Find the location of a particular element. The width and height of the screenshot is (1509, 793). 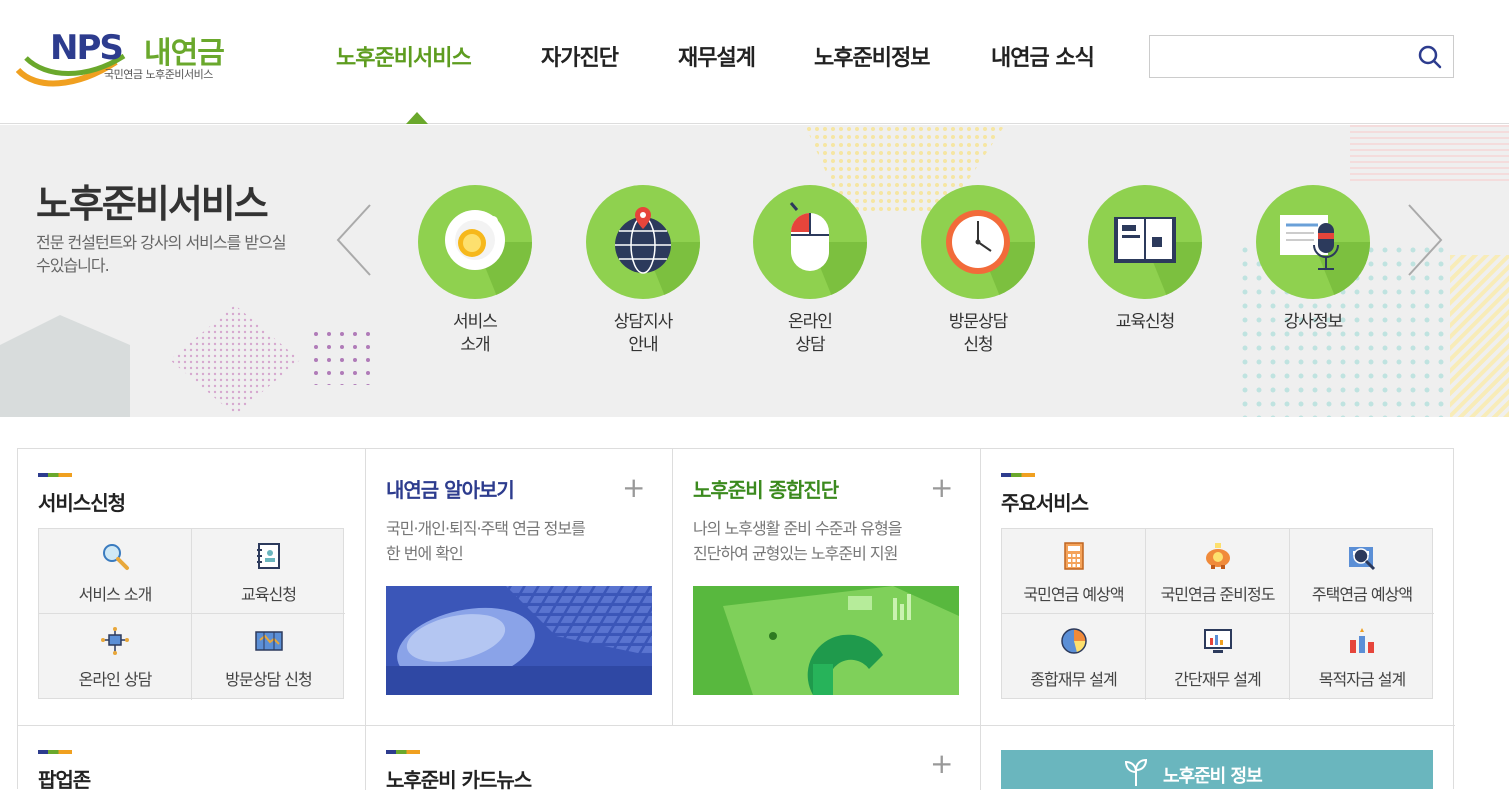

tile-label: 목적자금 설계 is located at coordinates (1362, 679).